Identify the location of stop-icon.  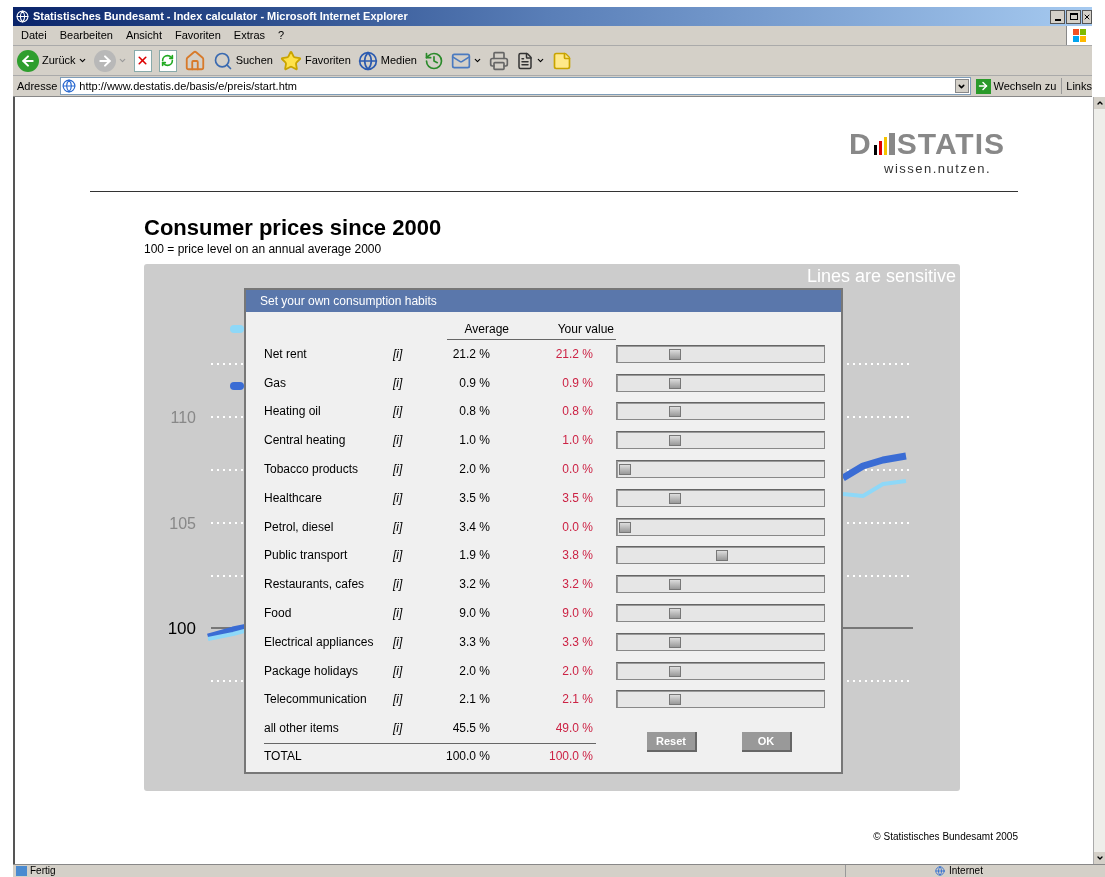
(142, 60).